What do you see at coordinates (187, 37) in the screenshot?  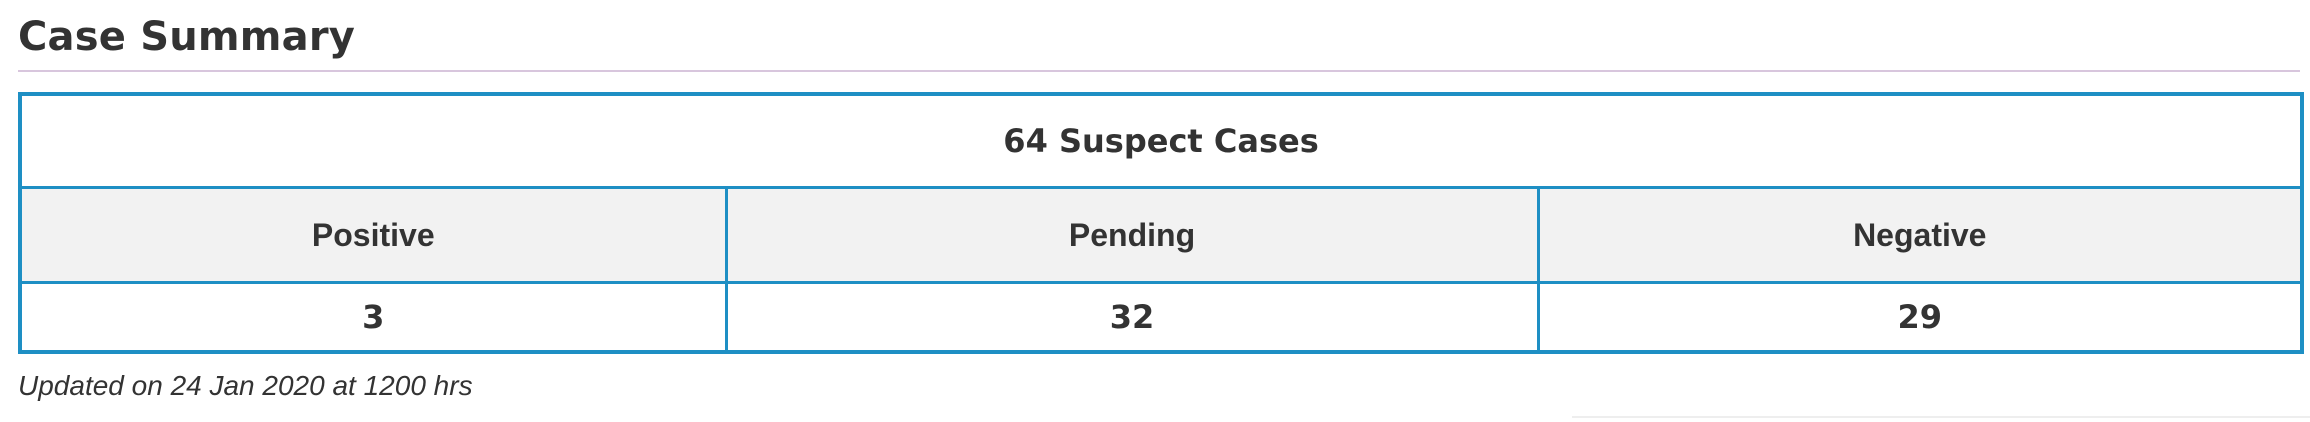 I see `section-title: Case Summary` at bounding box center [187, 37].